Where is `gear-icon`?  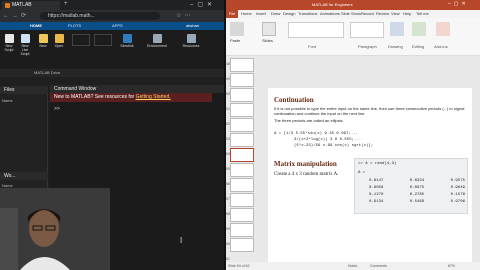
gear-icon is located at coordinates (157, 38).